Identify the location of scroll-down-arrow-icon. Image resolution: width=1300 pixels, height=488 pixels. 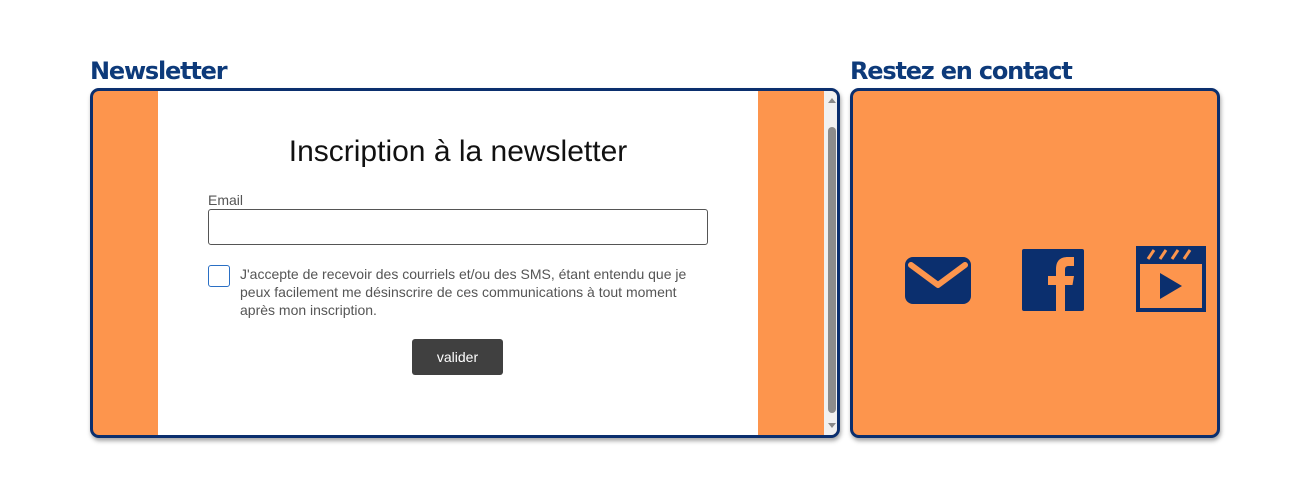
(832, 425).